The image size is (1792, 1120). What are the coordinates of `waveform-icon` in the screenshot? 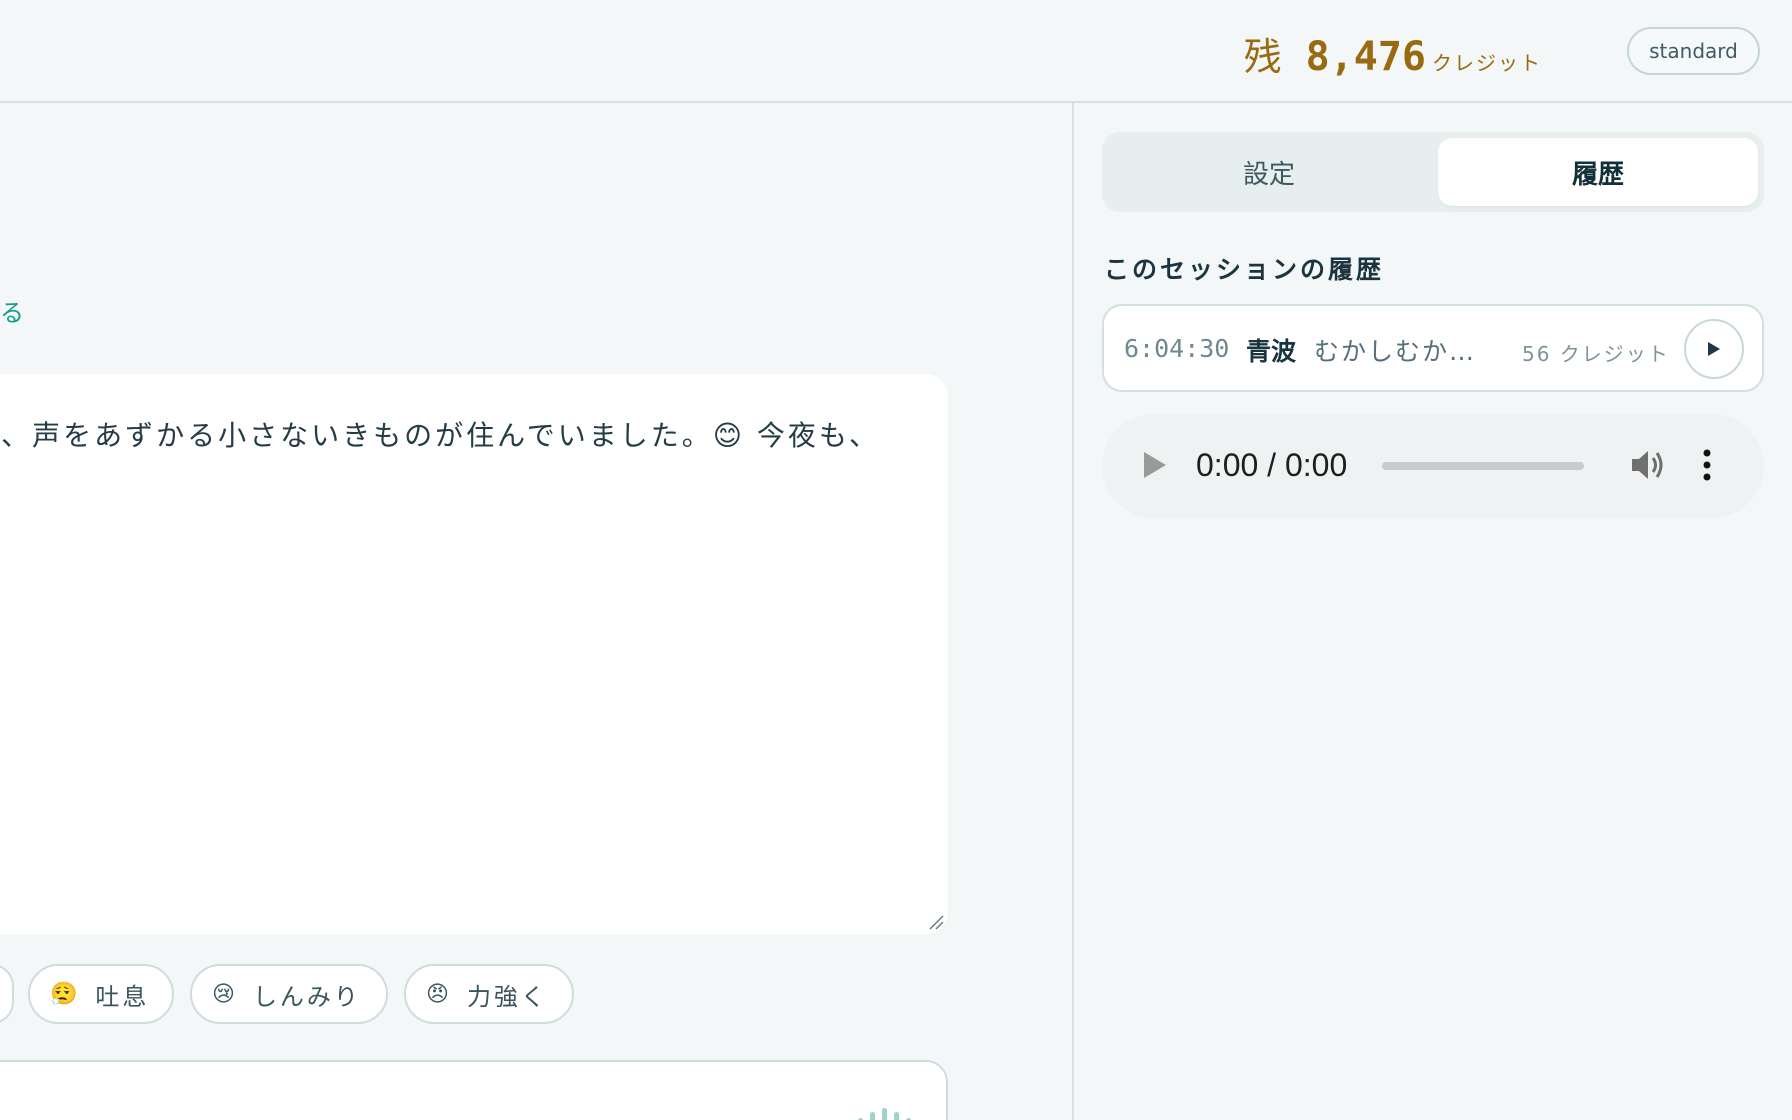 It's located at (884, 1114).